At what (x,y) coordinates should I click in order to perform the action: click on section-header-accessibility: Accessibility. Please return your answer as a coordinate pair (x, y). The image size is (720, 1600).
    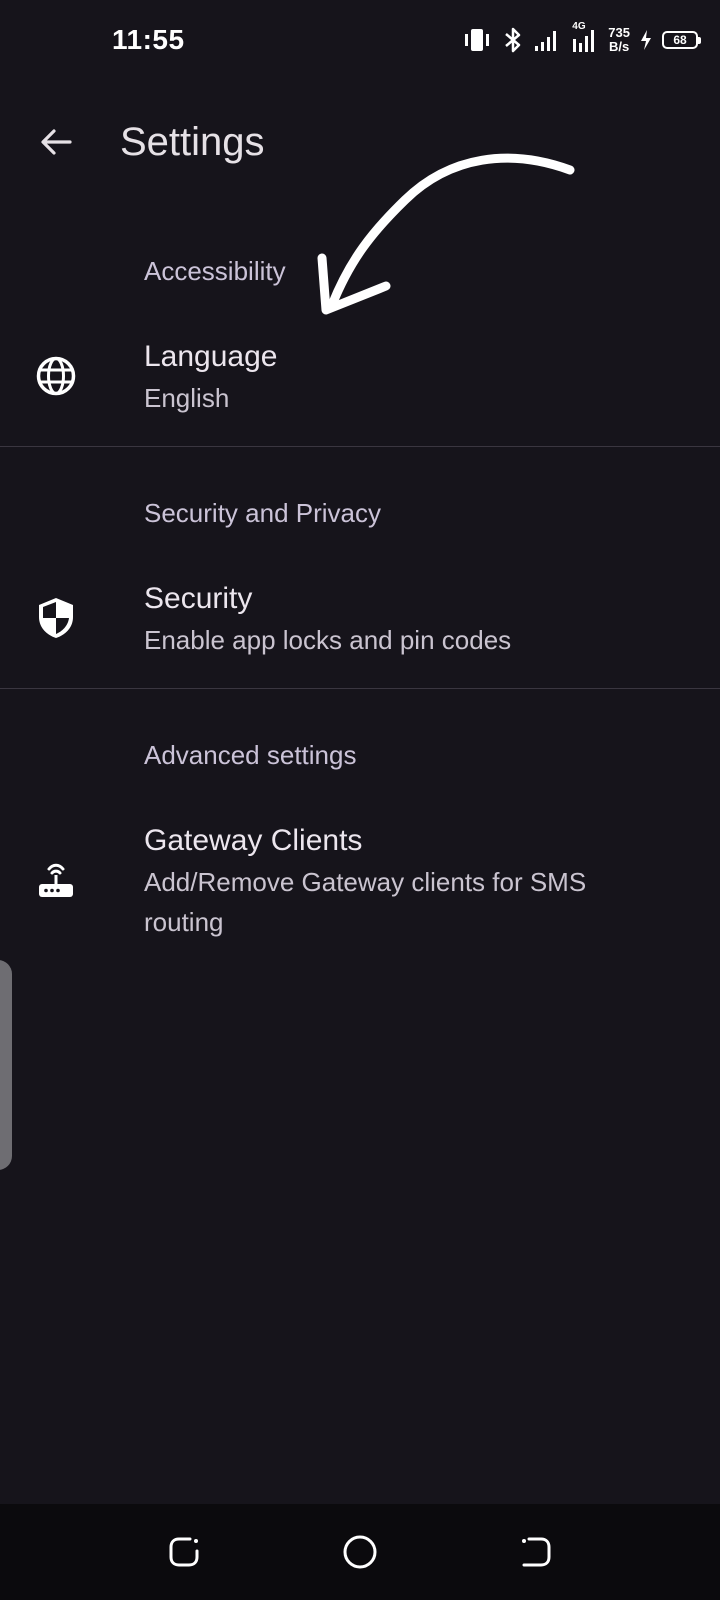
    Looking at the image, I should click on (215, 271).